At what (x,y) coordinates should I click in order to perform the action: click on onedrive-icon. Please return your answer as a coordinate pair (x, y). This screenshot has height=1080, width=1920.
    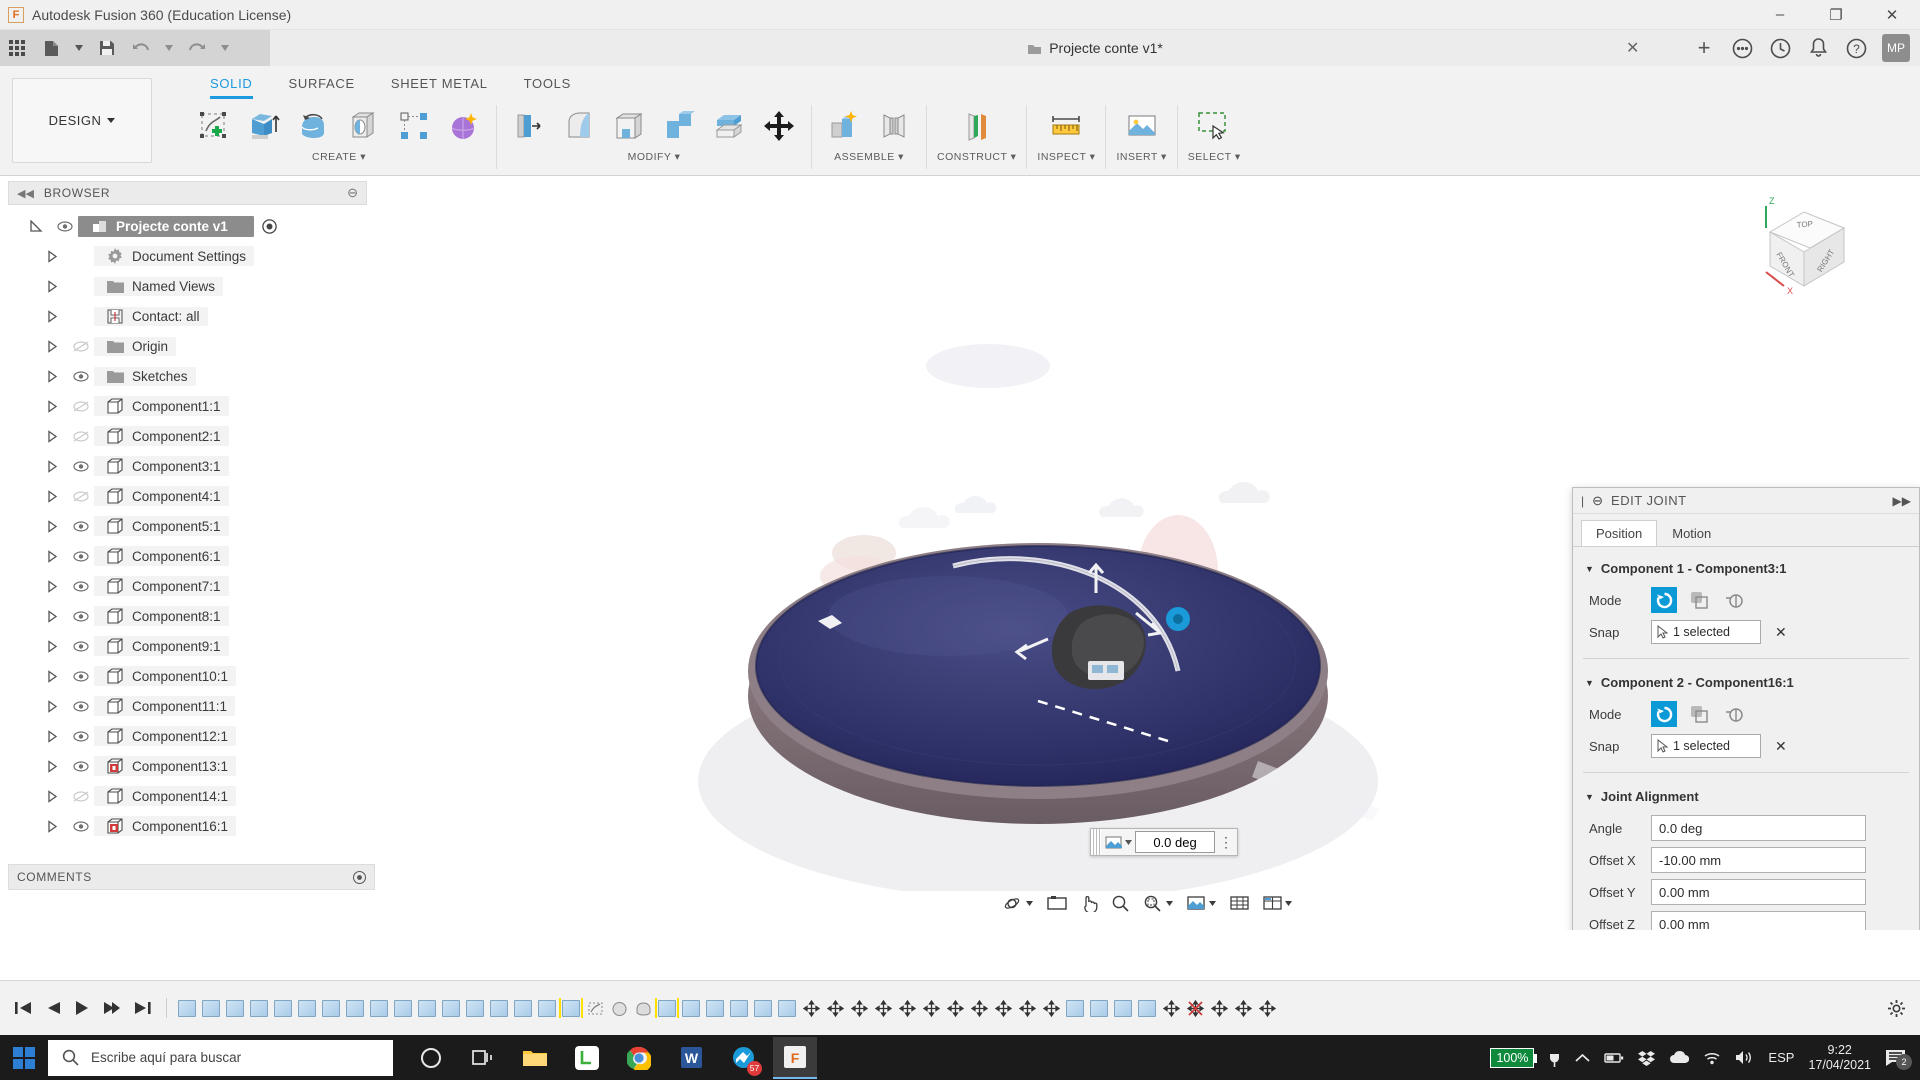
    Looking at the image, I should click on (1679, 1057).